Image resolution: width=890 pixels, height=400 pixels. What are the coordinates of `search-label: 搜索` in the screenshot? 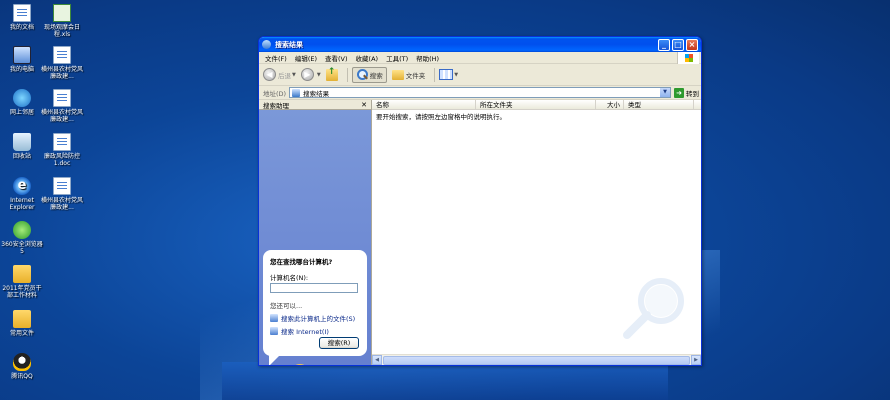 It's located at (376, 75).